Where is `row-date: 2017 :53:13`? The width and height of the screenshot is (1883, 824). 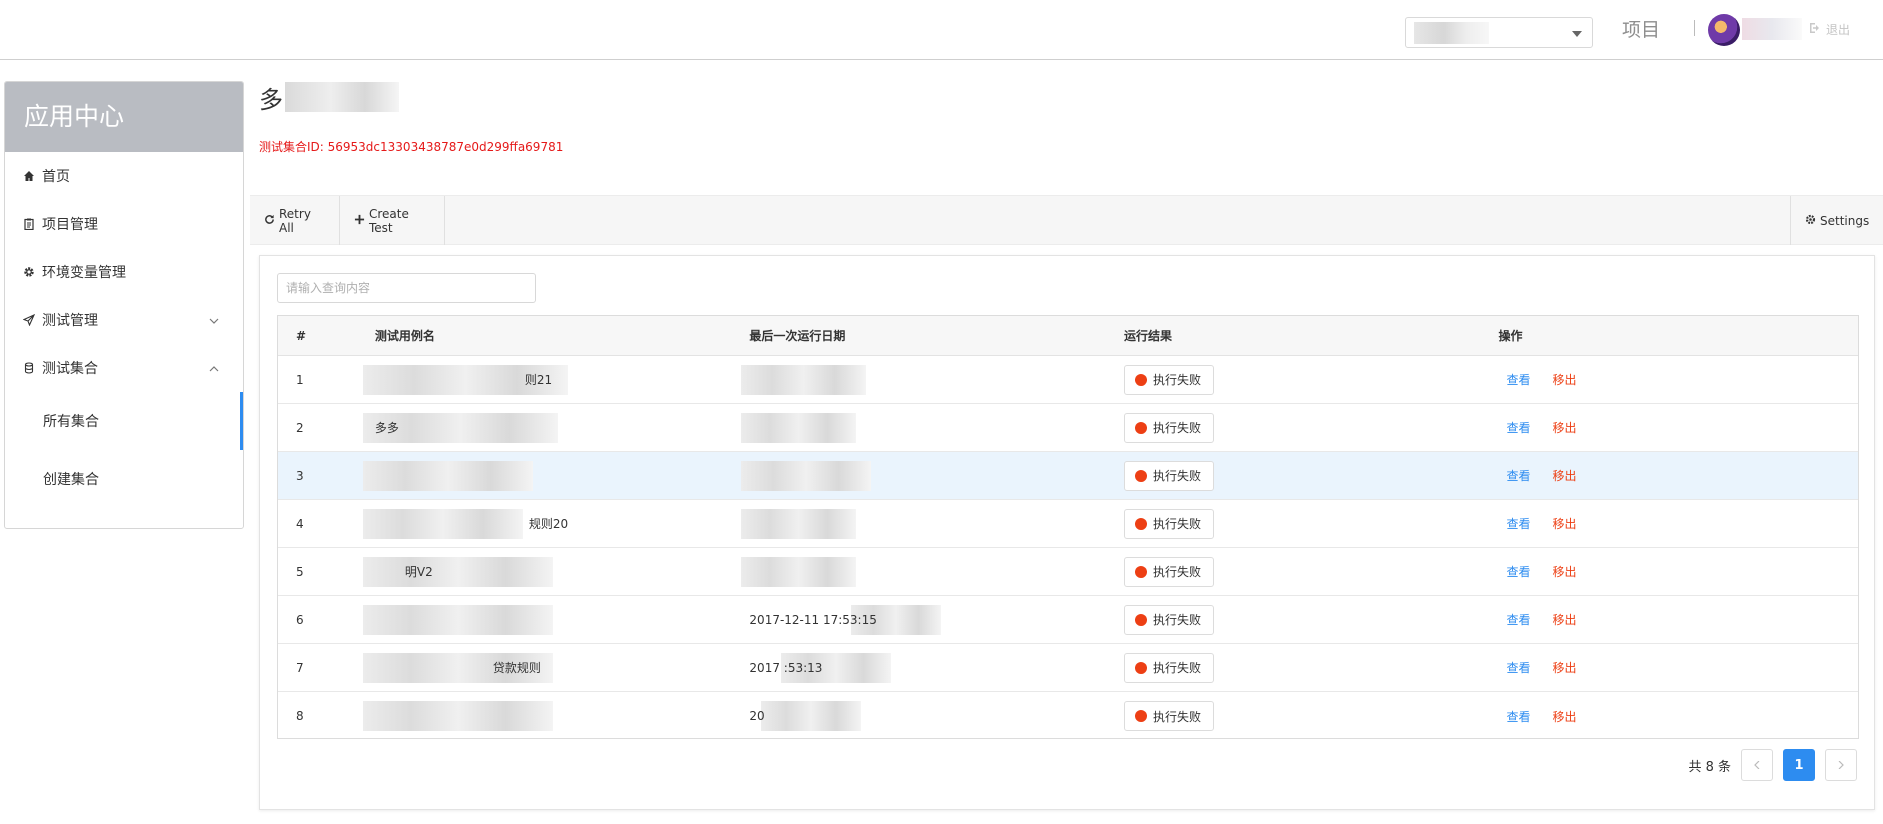 row-date: 2017 :53:13 is located at coordinates (786, 667).